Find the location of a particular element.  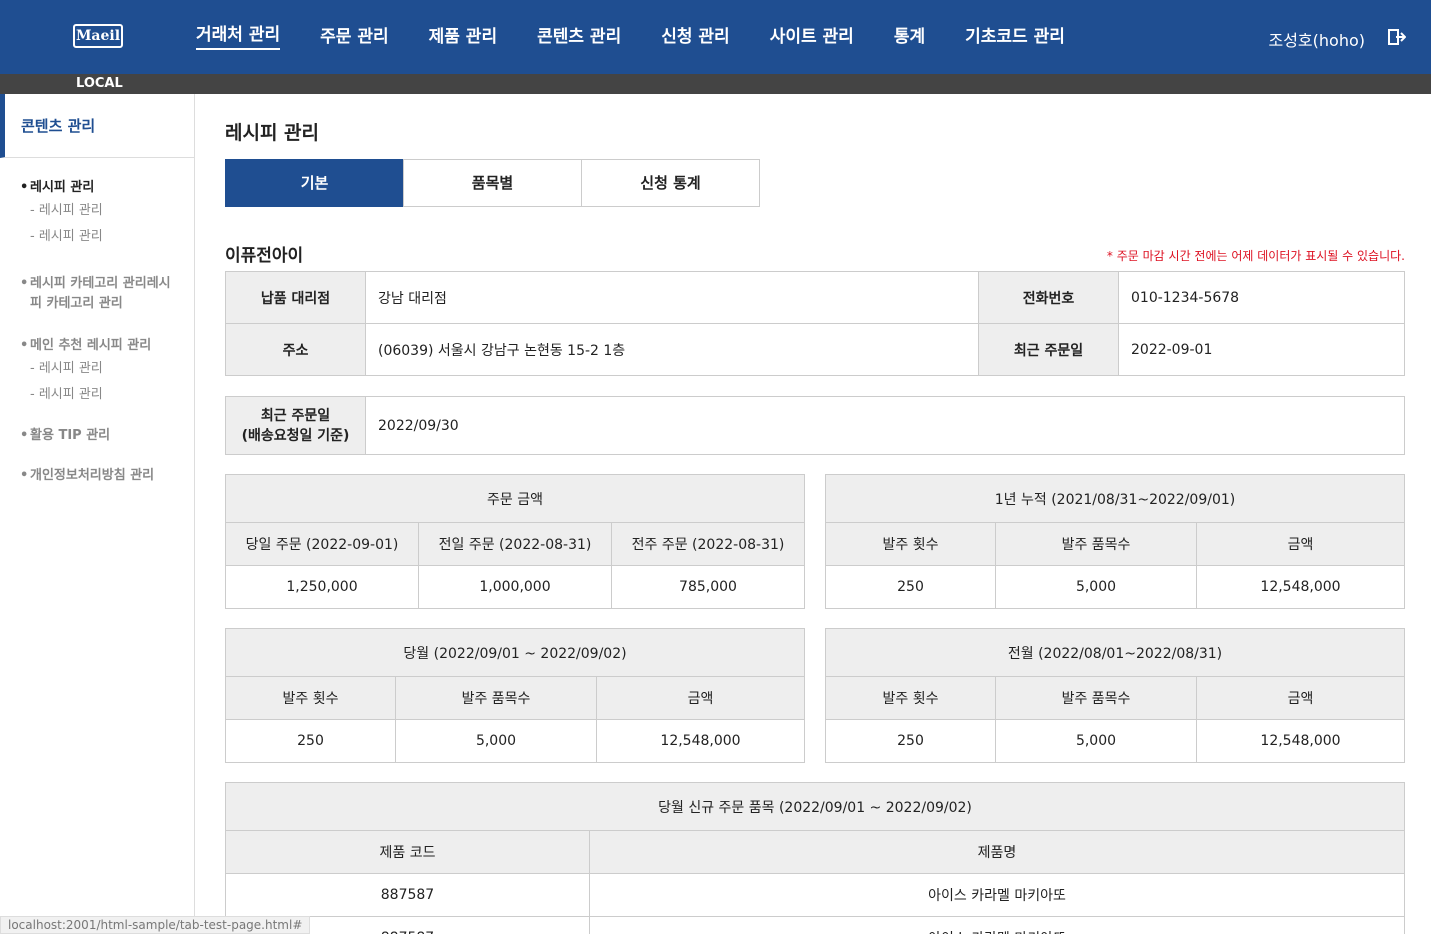

branch-label: 납품 대리점 is located at coordinates (295, 297).